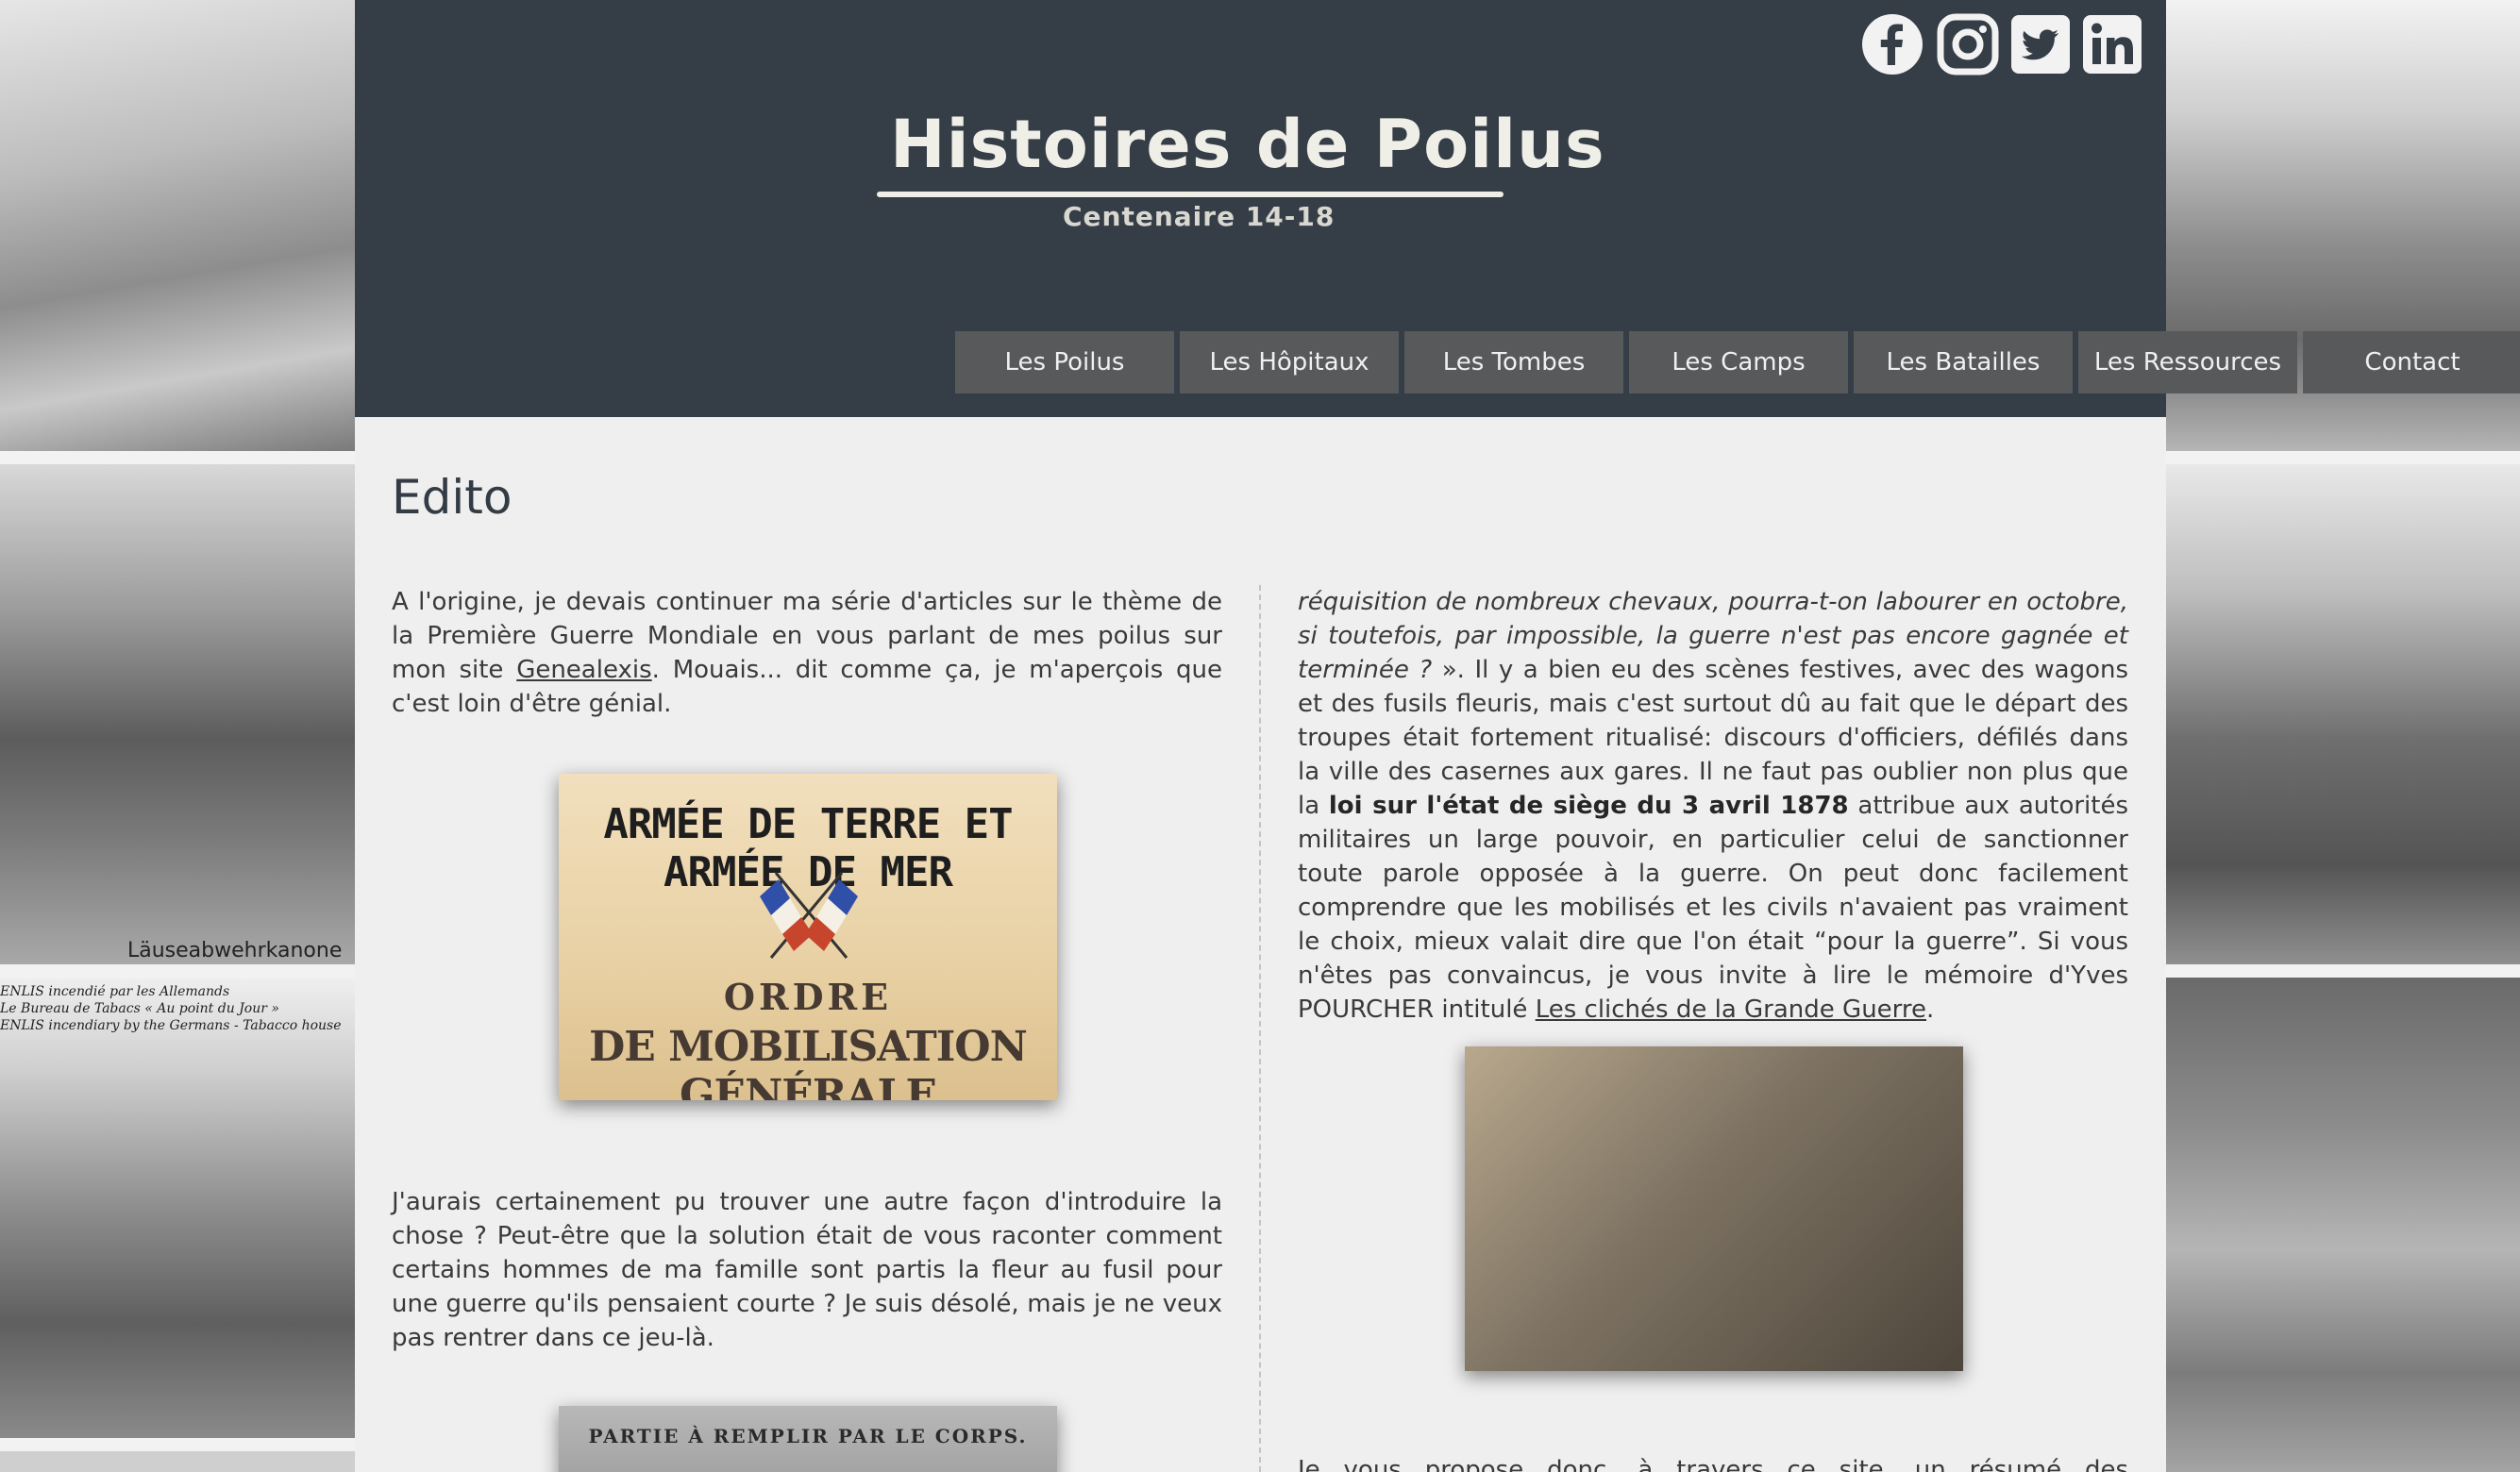 This screenshot has width=2520, height=1472. I want to click on cliches-grande-guerre-link: Les clichés de la Grande Guerre, so click(1731, 1009).